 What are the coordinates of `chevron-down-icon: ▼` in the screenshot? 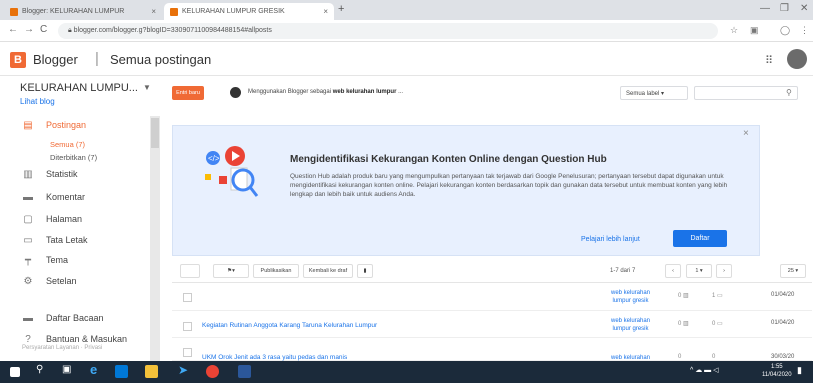 It's located at (147, 87).